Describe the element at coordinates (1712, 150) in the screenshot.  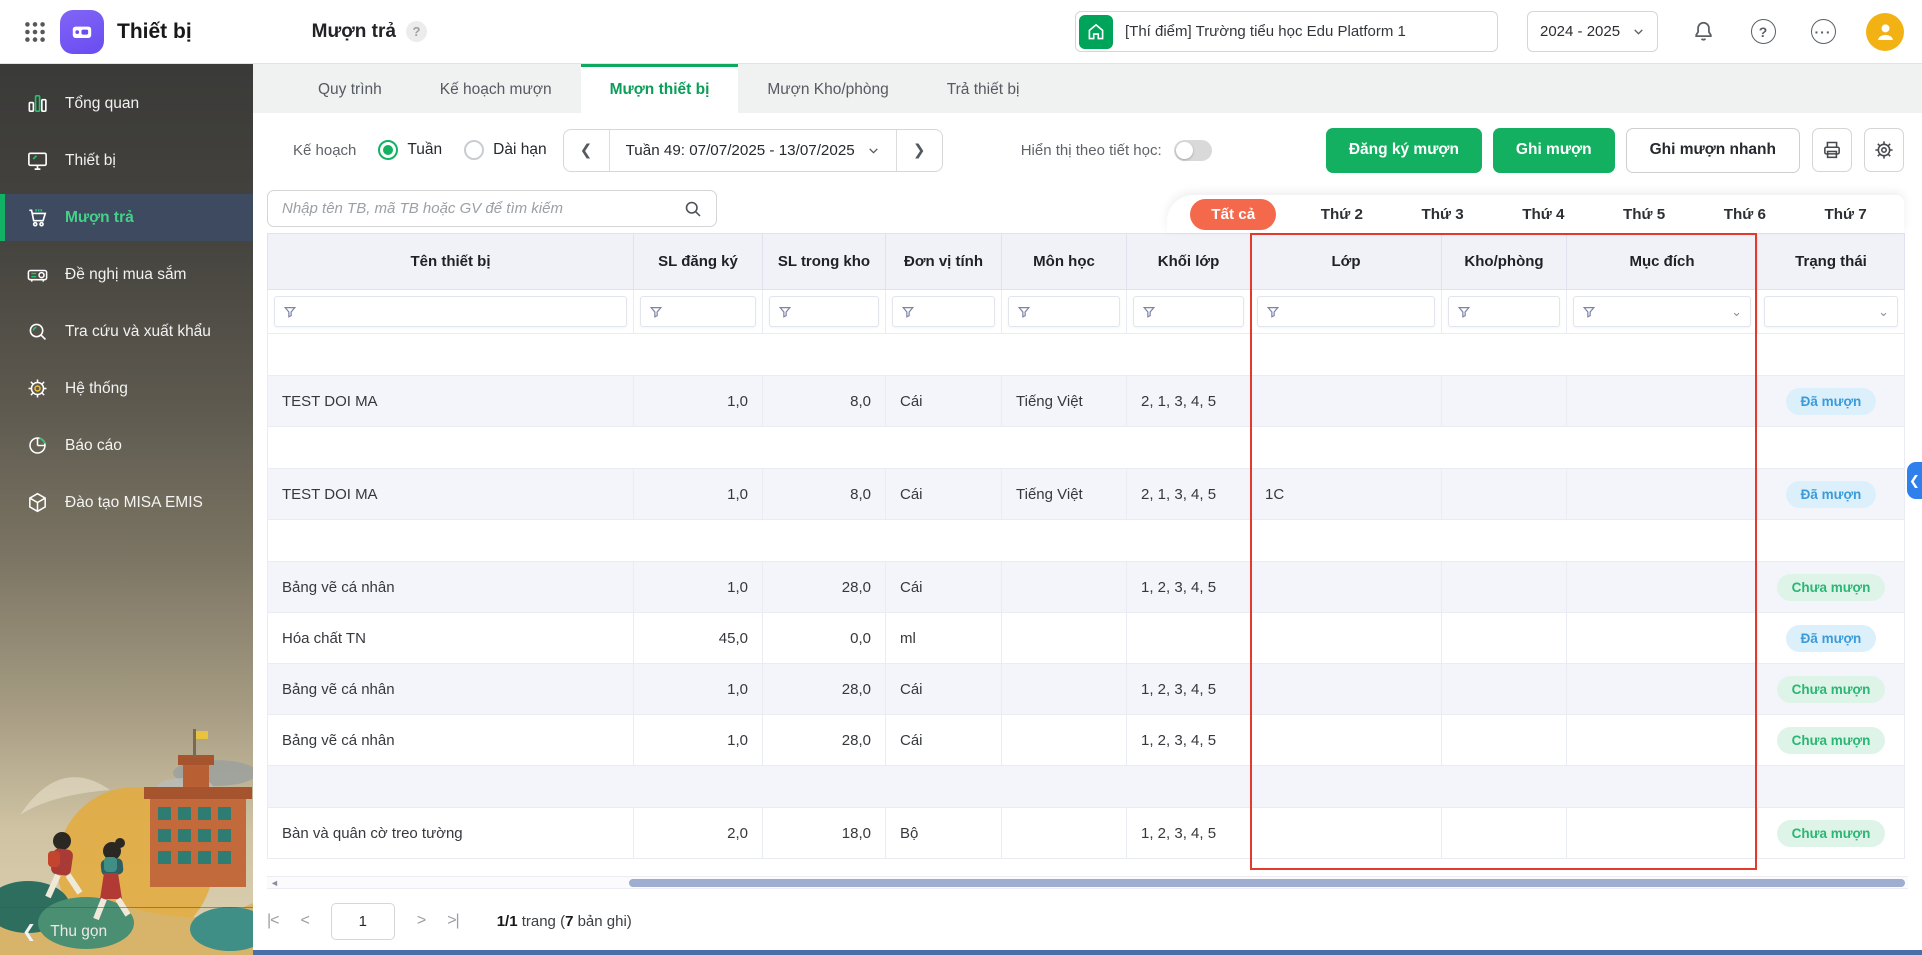
I see `quick-borrow-button: Ghi mượn nhanh` at that location.